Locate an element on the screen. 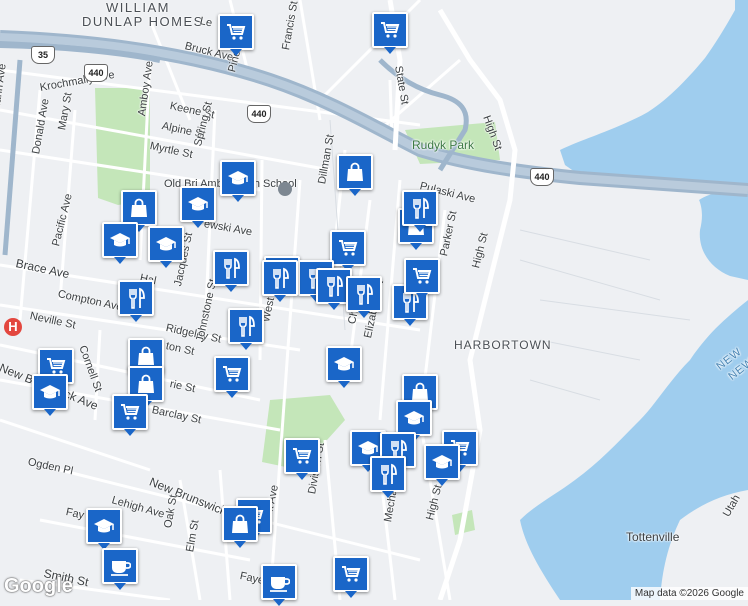 The width and height of the screenshot is (748, 606). school-landmark-icon is located at coordinates (285, 189).